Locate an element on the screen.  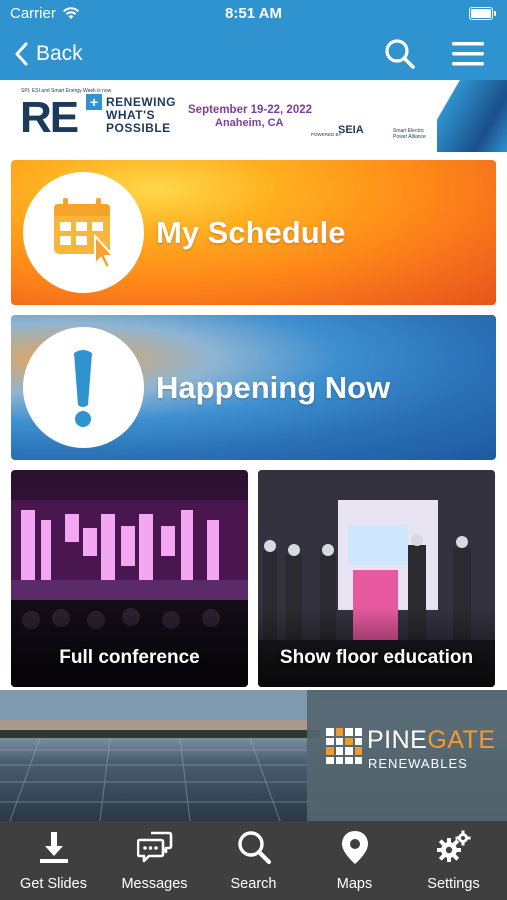
happening-now-label: Happening Now is located at coordinates (273, 387).